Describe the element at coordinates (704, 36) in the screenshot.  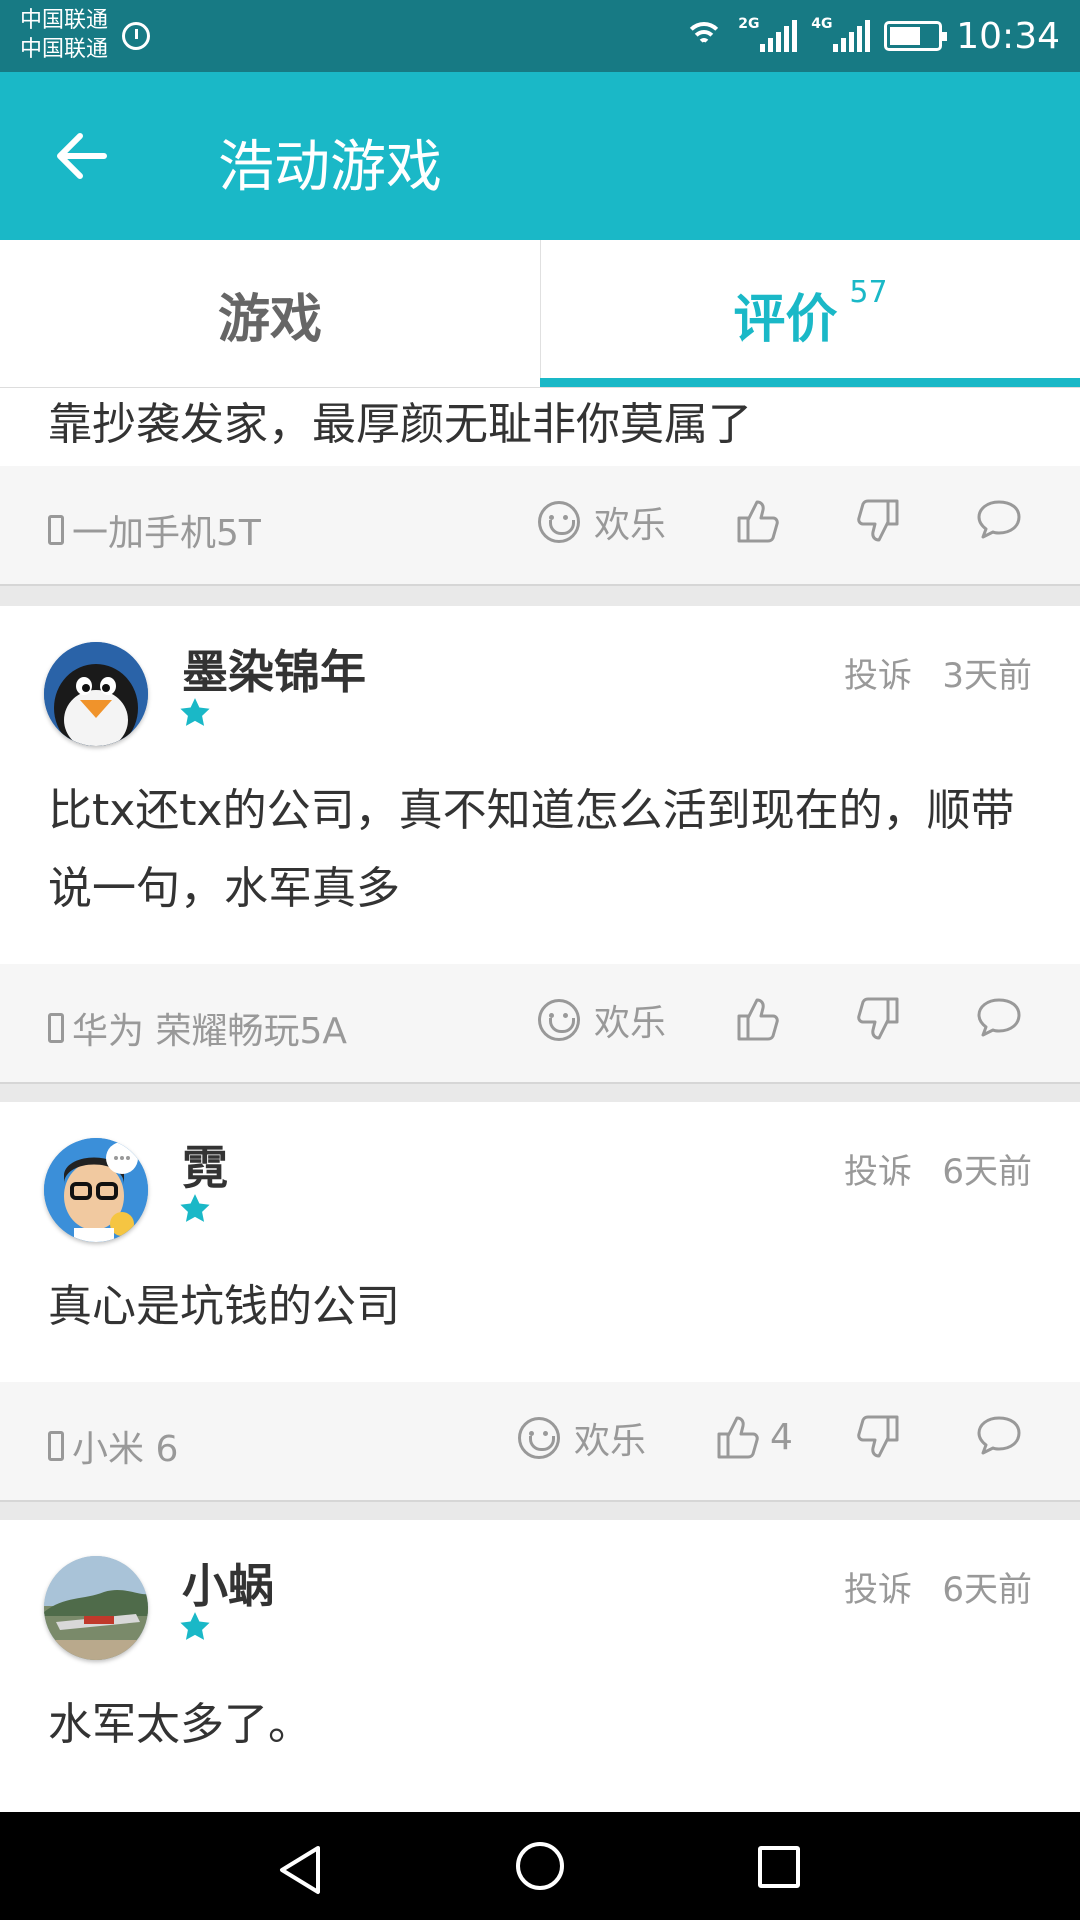
I see `wifi-icon` at that location.